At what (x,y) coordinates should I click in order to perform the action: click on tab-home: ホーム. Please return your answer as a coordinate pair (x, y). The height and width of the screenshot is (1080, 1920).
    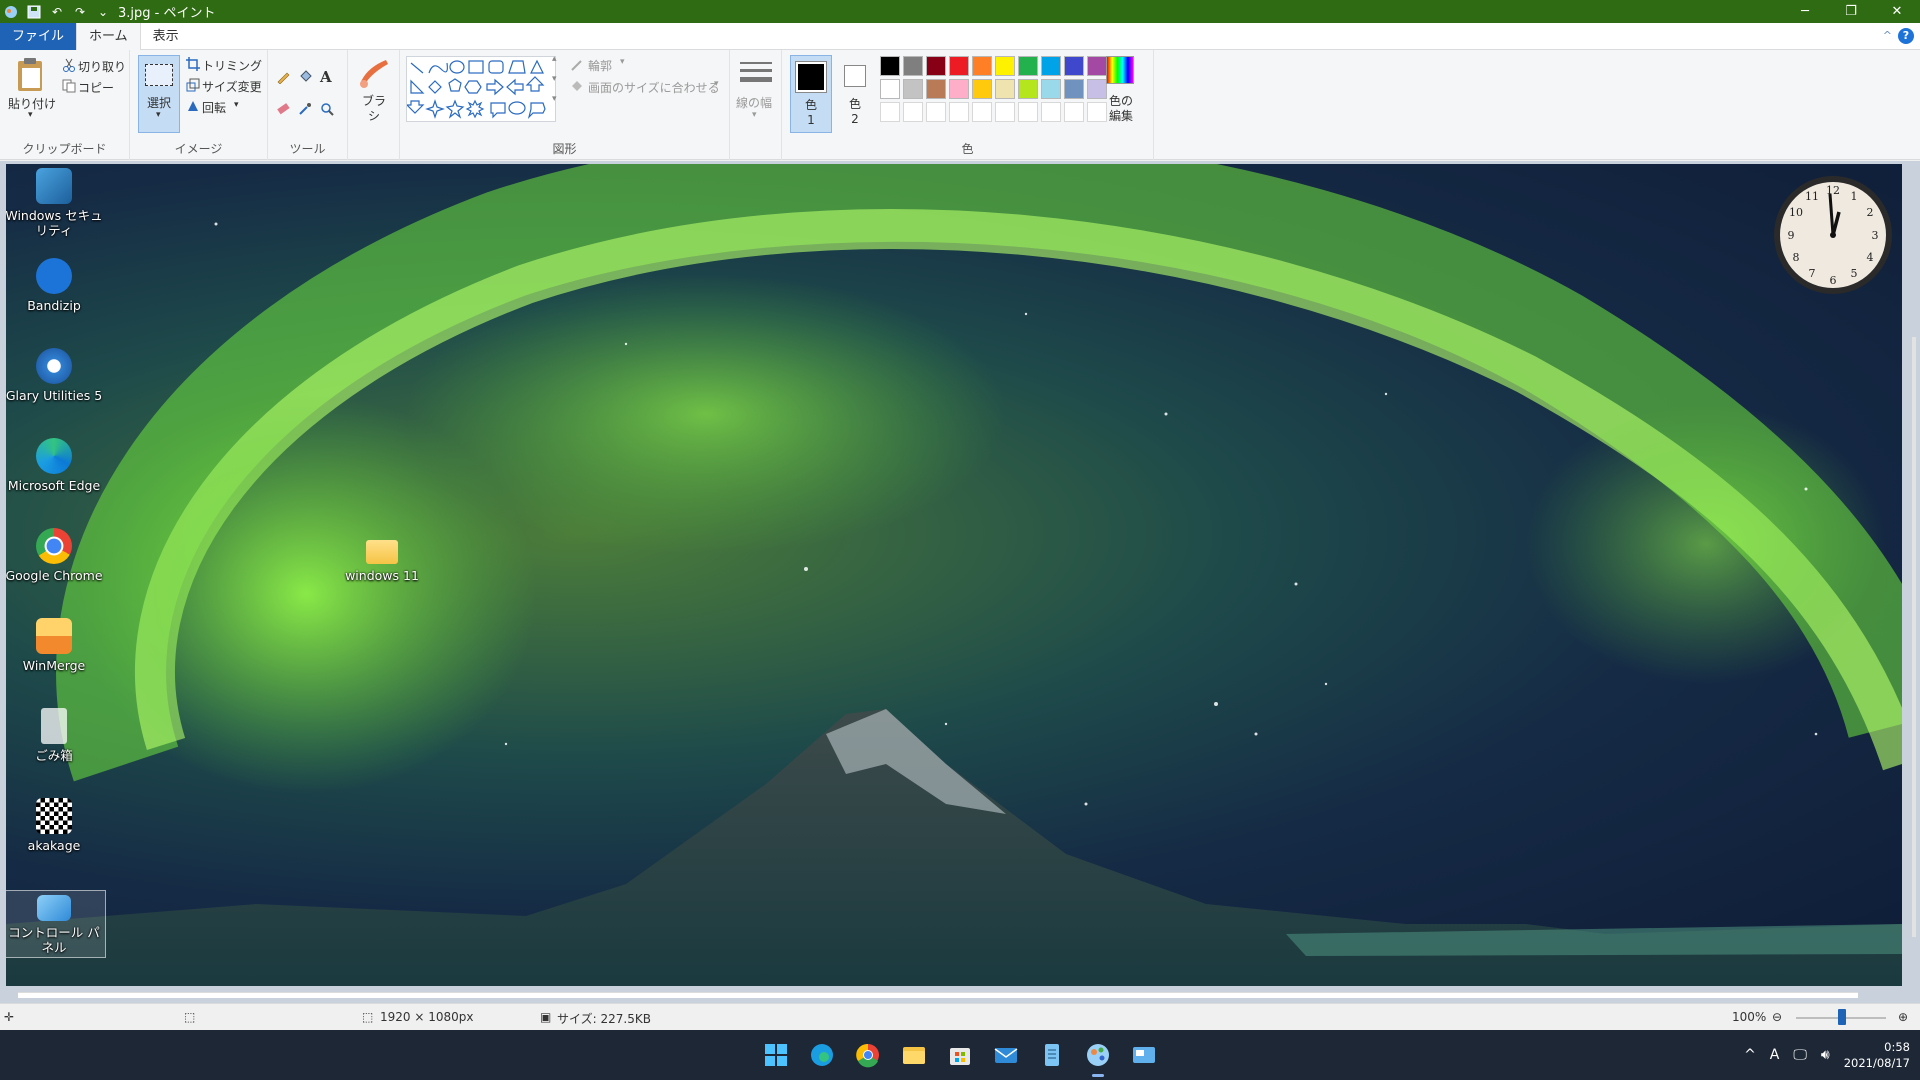
    Looking at the image, I should click on (108, 36).